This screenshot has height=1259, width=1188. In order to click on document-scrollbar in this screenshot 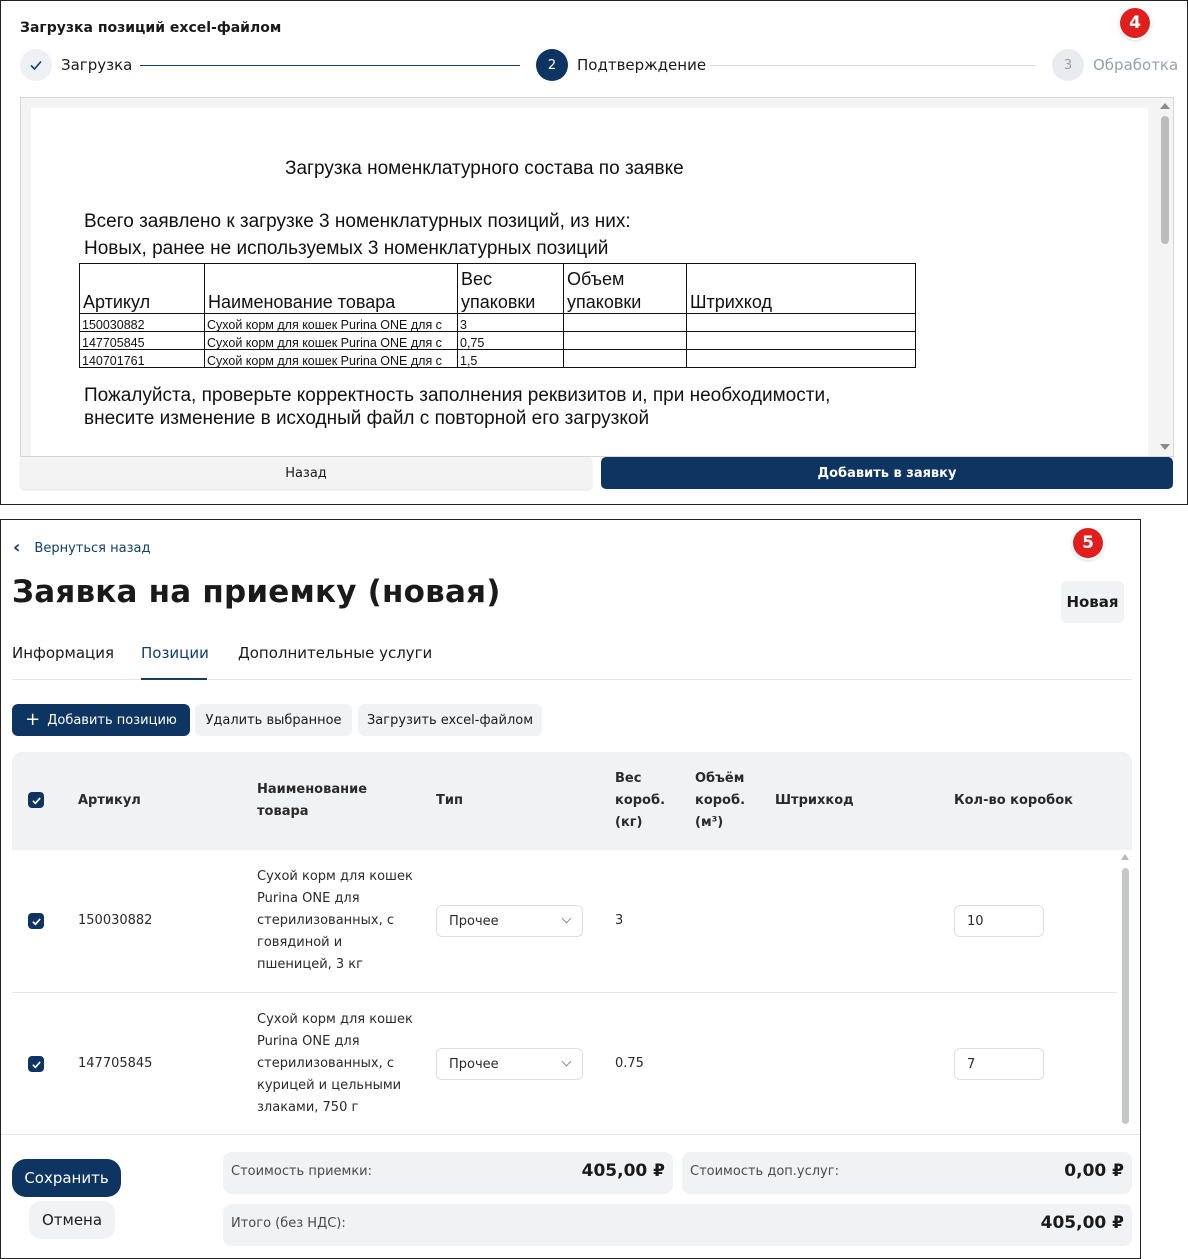, I will do `click(1165, 277)`.